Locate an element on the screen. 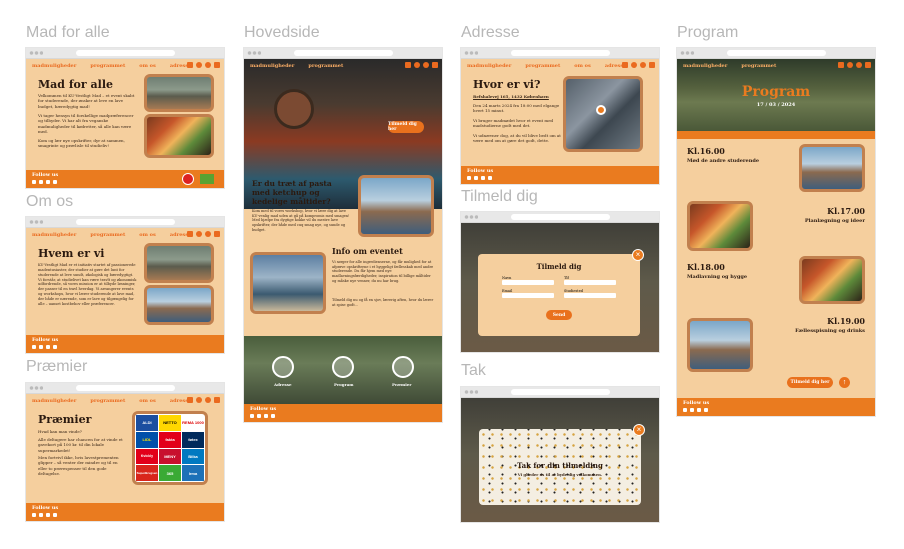  trophy-icon is located at coordinates (403, 367).